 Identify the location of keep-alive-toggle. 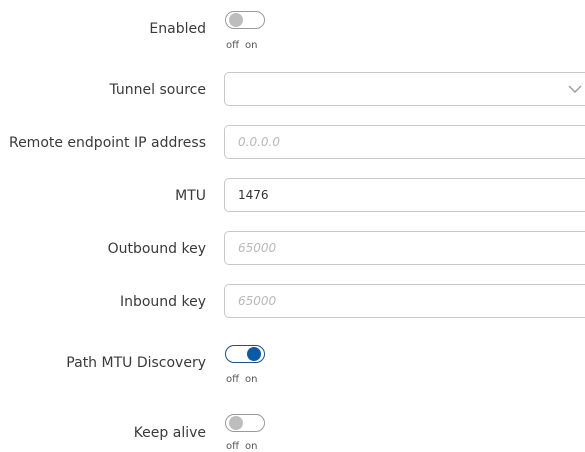
(245, 423).